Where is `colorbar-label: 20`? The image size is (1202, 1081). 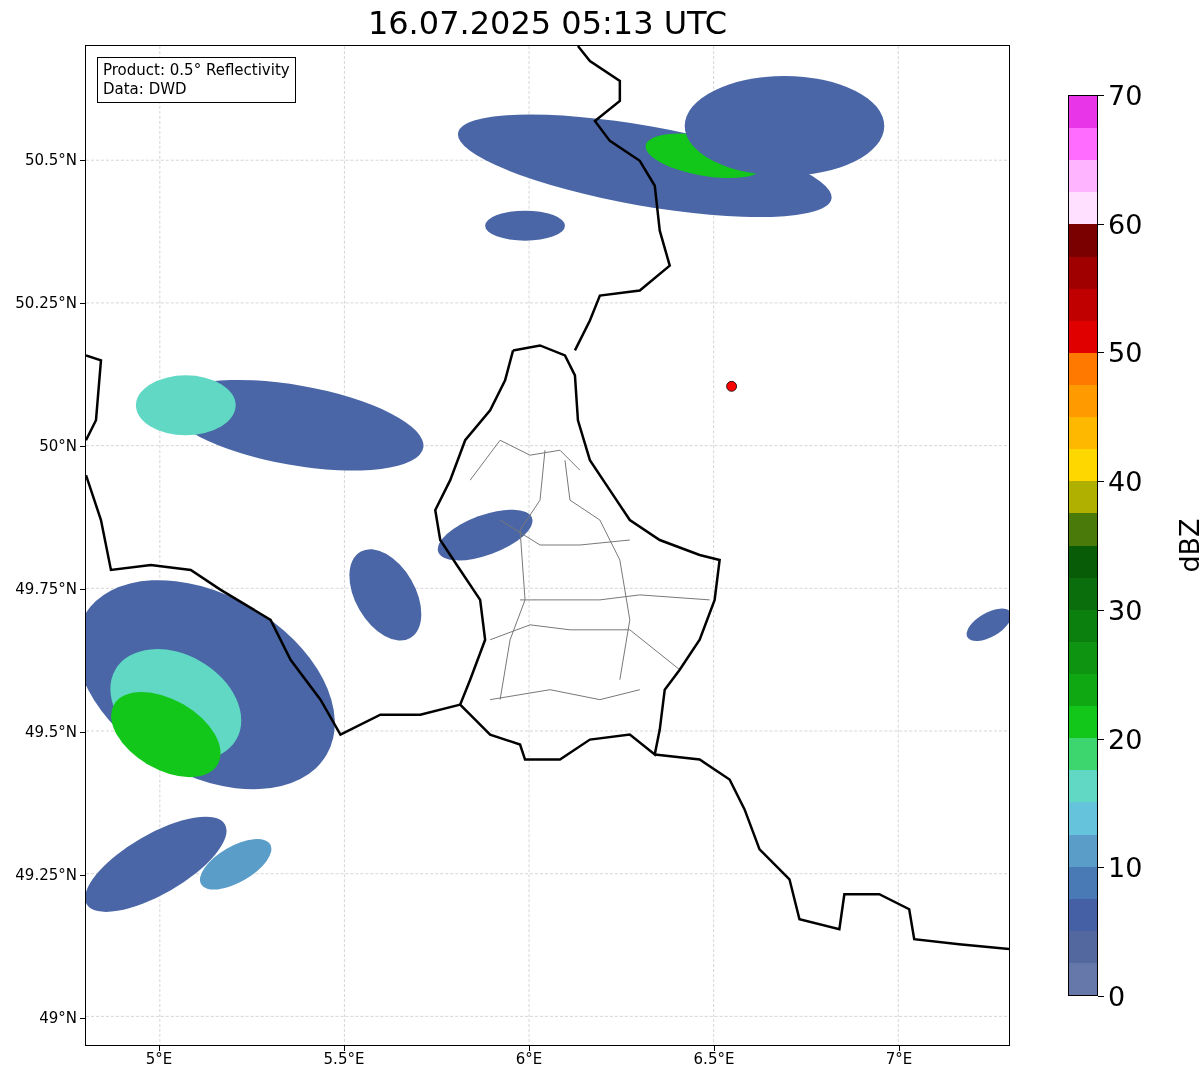 colorbar-label: 20 is located at coordinates (1125, 739).